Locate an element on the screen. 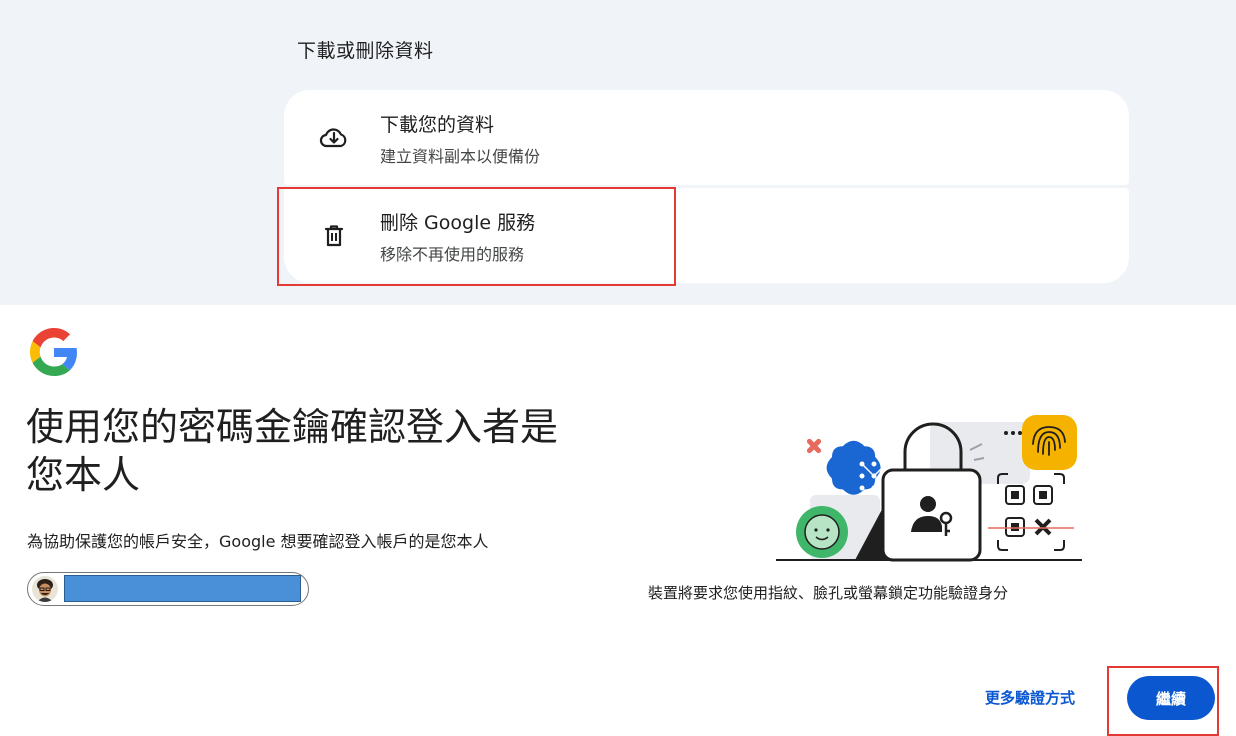  more-verification-options-link: 更多驗證方式 is located at coordinates (1030, 697).